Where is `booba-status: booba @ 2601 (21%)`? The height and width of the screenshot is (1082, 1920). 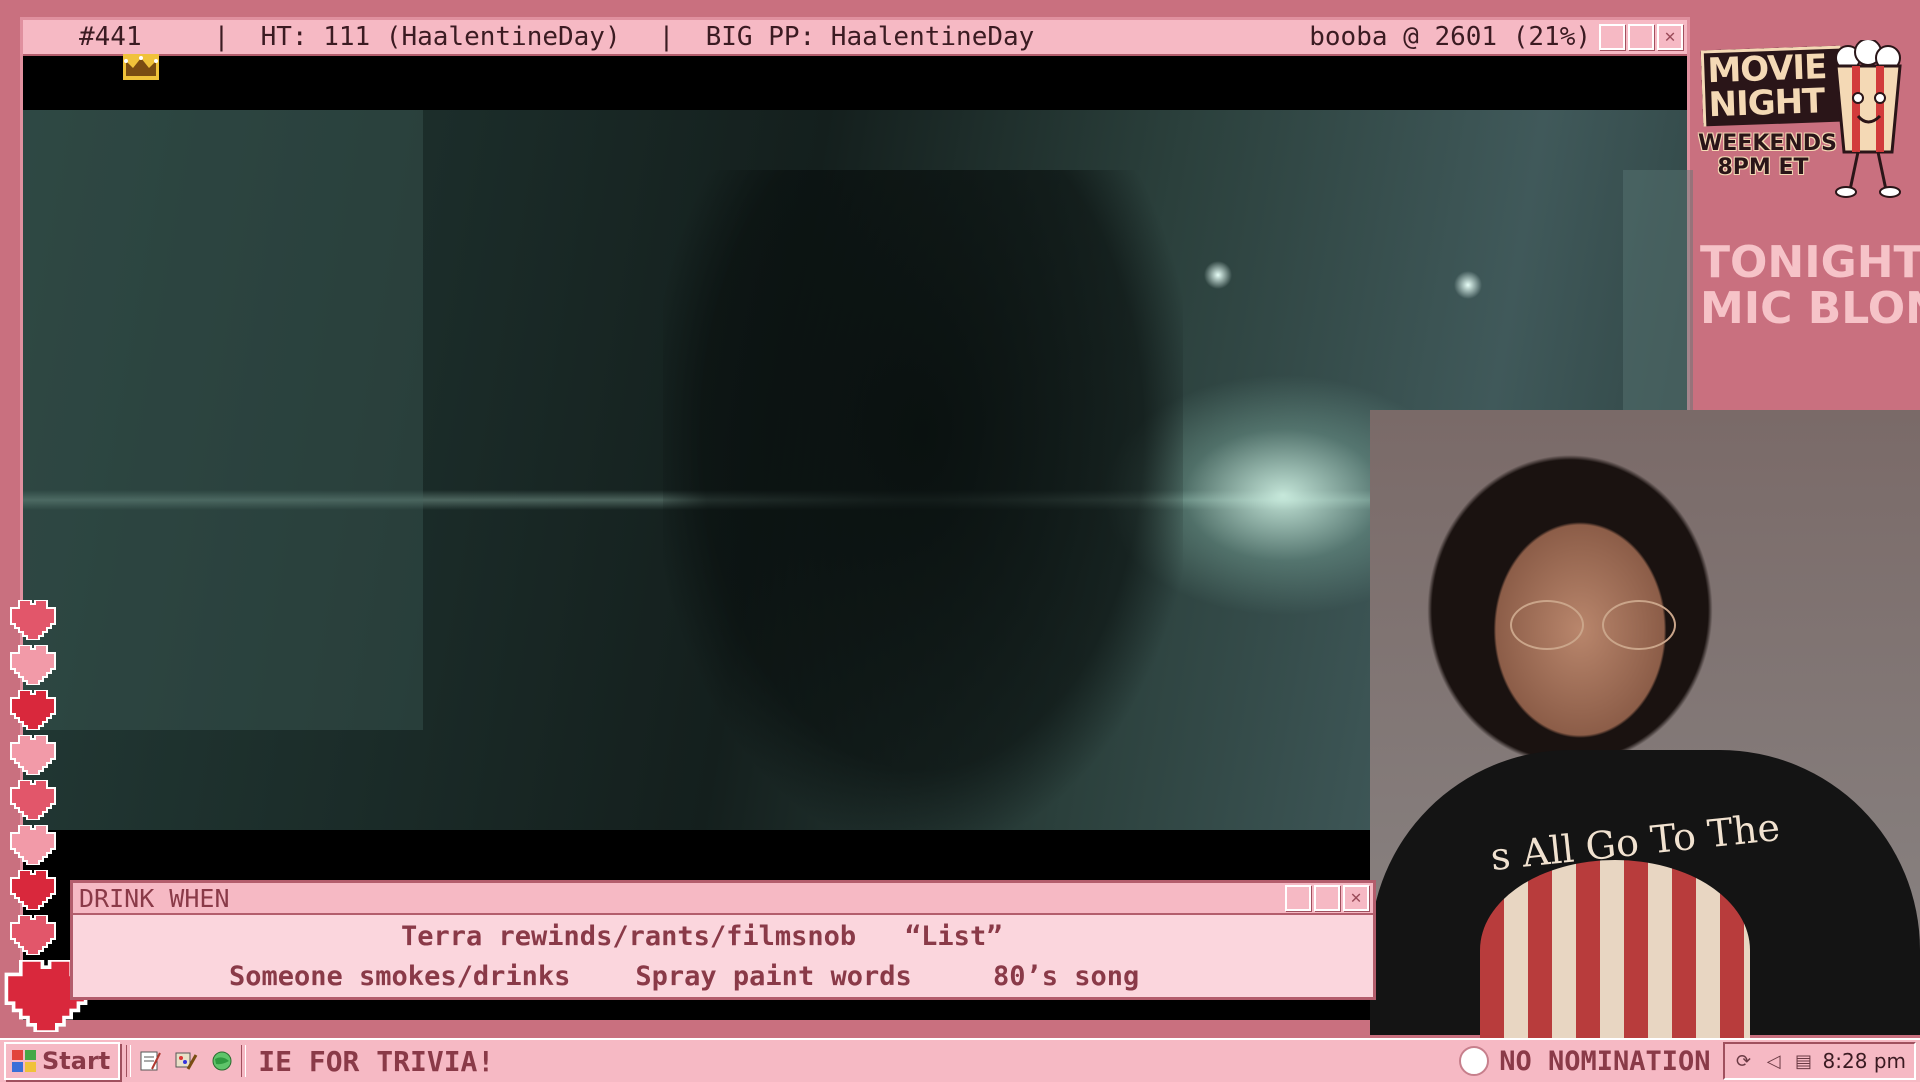
booba-status: booba @ 2601 (21%) is located at coordinates (1450, 37).